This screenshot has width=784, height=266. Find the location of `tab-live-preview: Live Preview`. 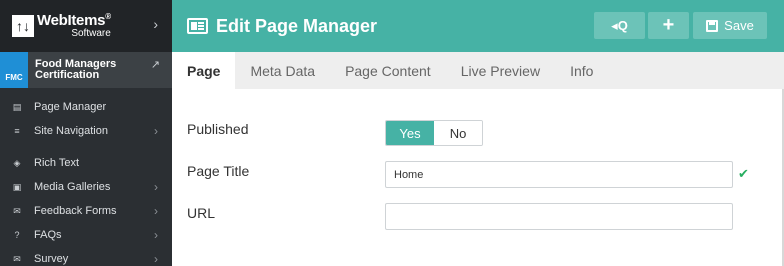

tab-live-preview: Live Preview is located at coordinates (500, 70).